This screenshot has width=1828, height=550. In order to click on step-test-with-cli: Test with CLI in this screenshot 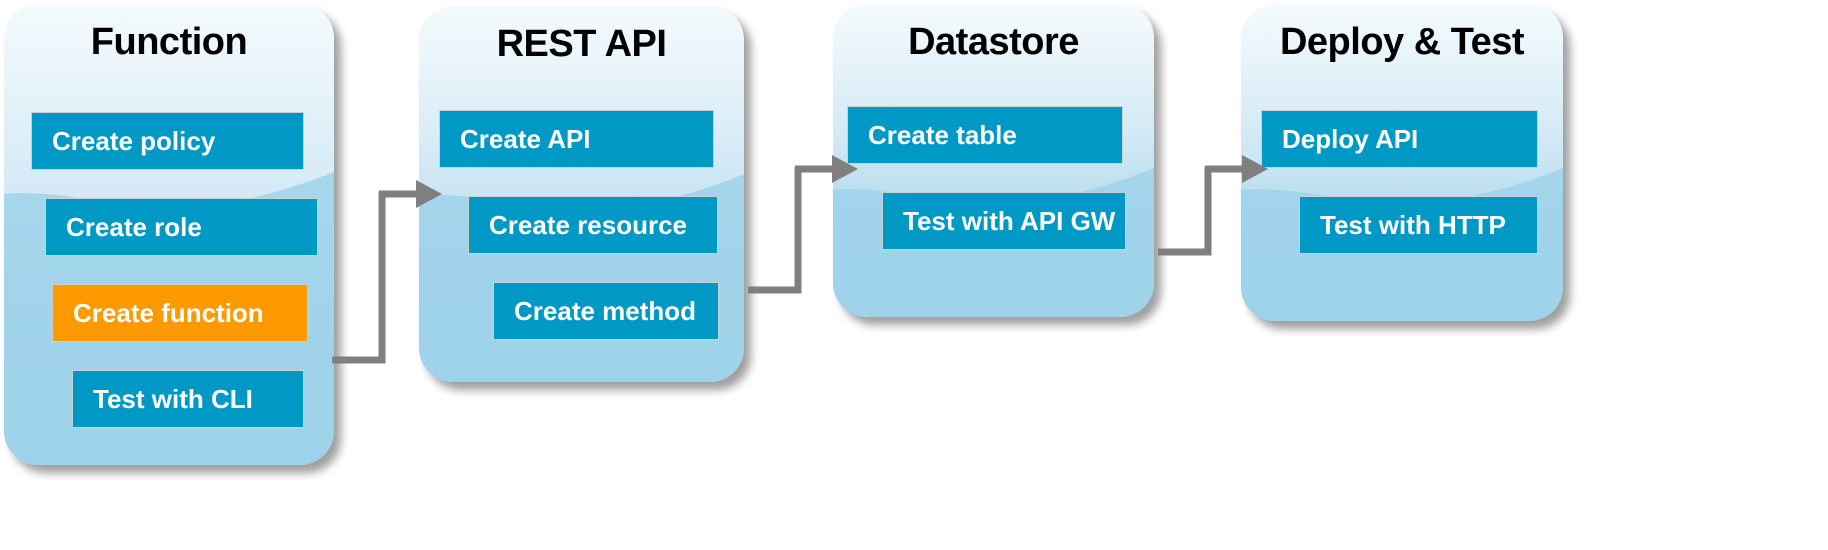, I will do `click(188, 399)`.